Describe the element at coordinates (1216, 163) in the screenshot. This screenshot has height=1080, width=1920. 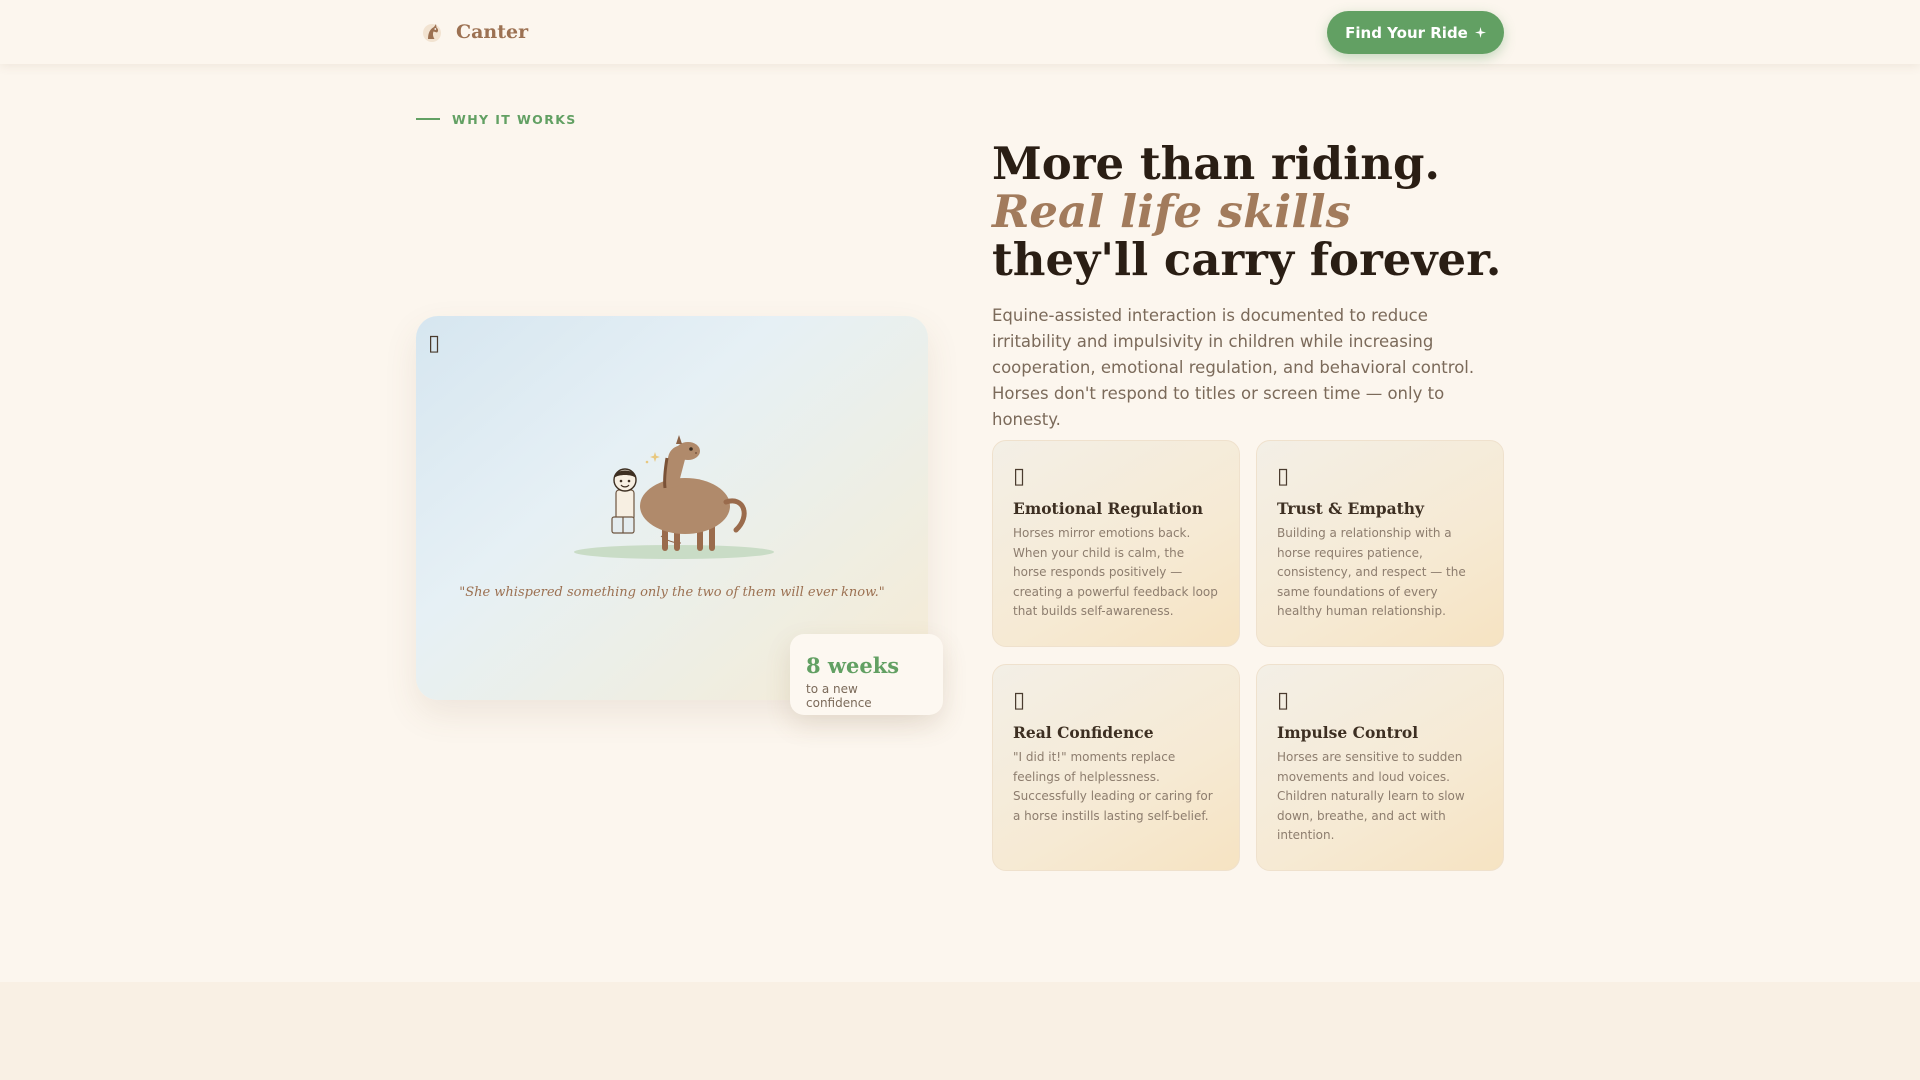
I see `headline-line-1: More than riding.` at that location.